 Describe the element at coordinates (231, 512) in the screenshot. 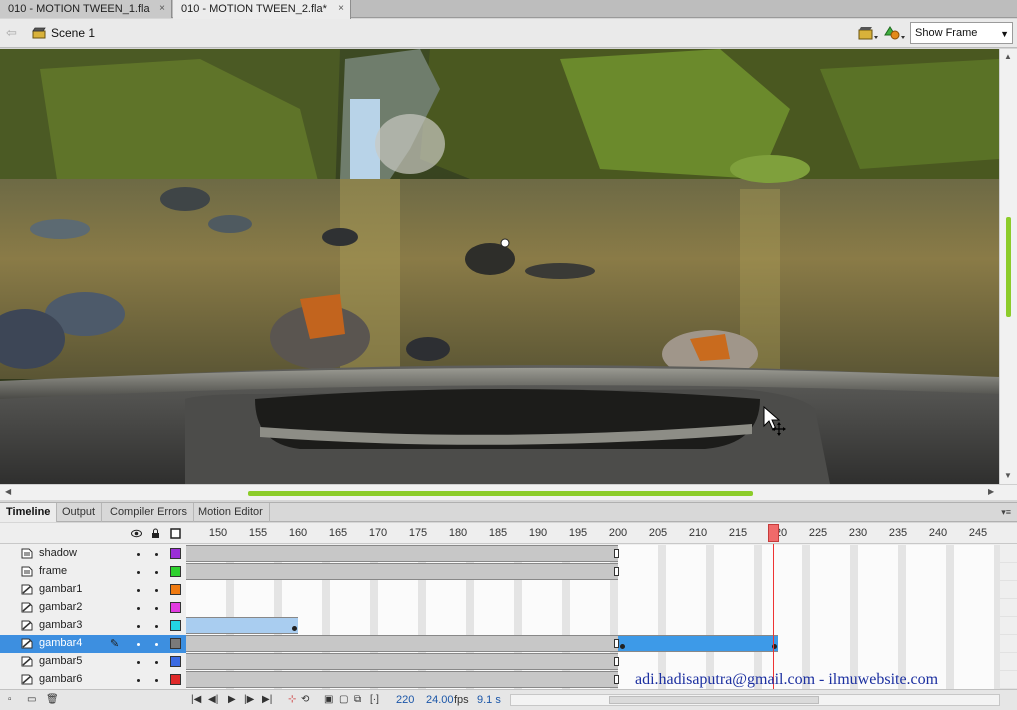

I see `tab-motion-editor: Motion Editor` at that location.